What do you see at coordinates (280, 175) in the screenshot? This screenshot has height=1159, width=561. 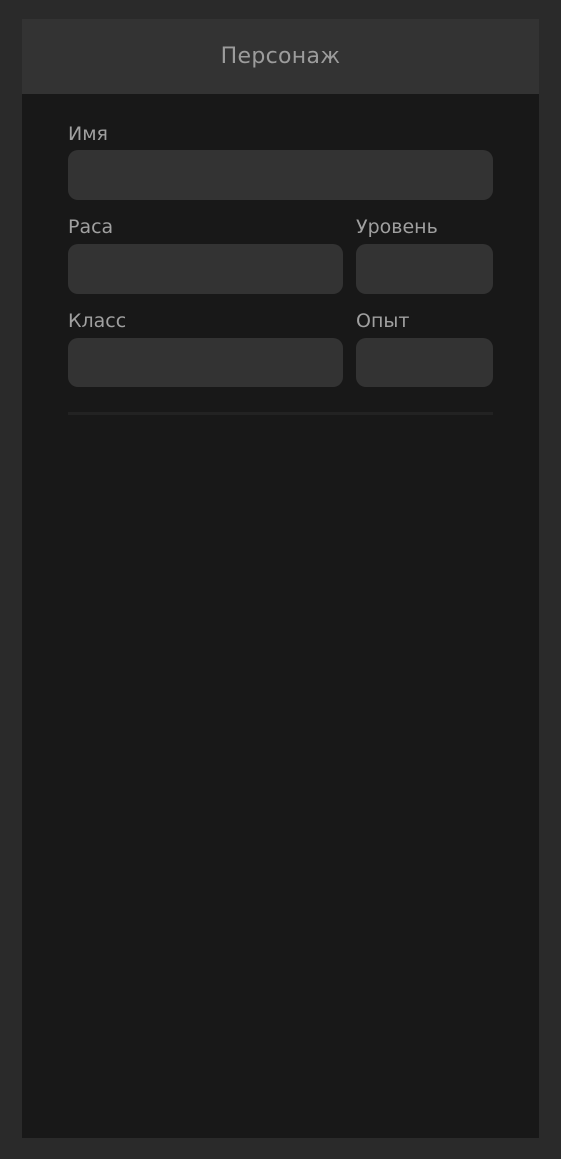 I see `name-input` at bounding box center [280, 175].